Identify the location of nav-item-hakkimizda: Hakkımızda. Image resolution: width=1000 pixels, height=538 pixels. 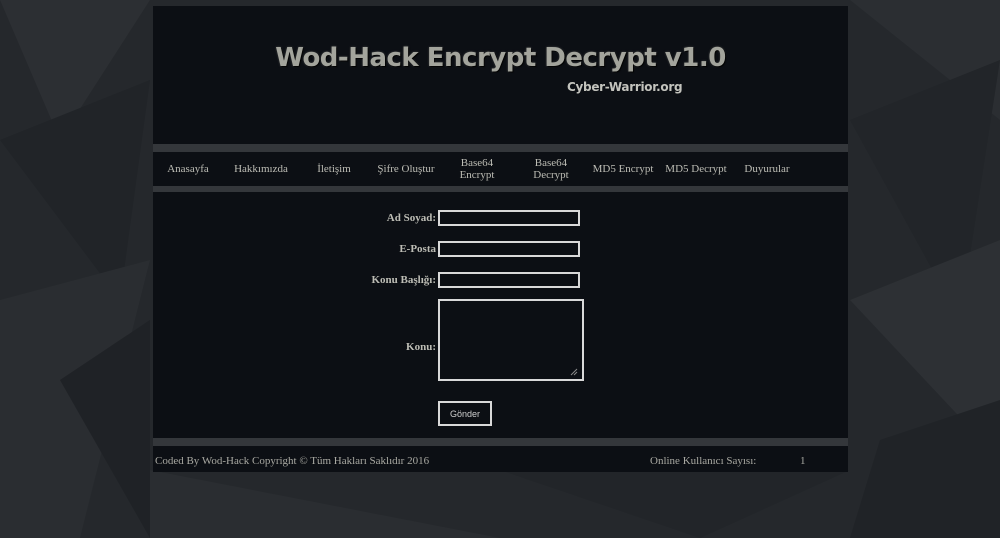
(261, 169).